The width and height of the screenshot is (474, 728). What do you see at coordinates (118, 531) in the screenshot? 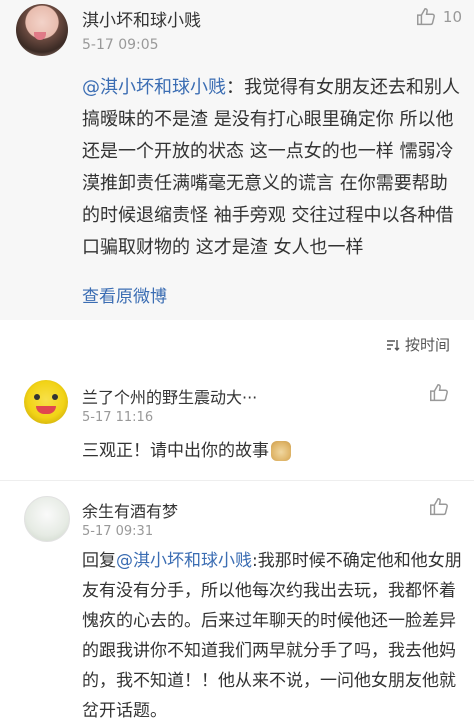
I see `comment-time: 5-17 09:31` at bounding box center [118, 531].